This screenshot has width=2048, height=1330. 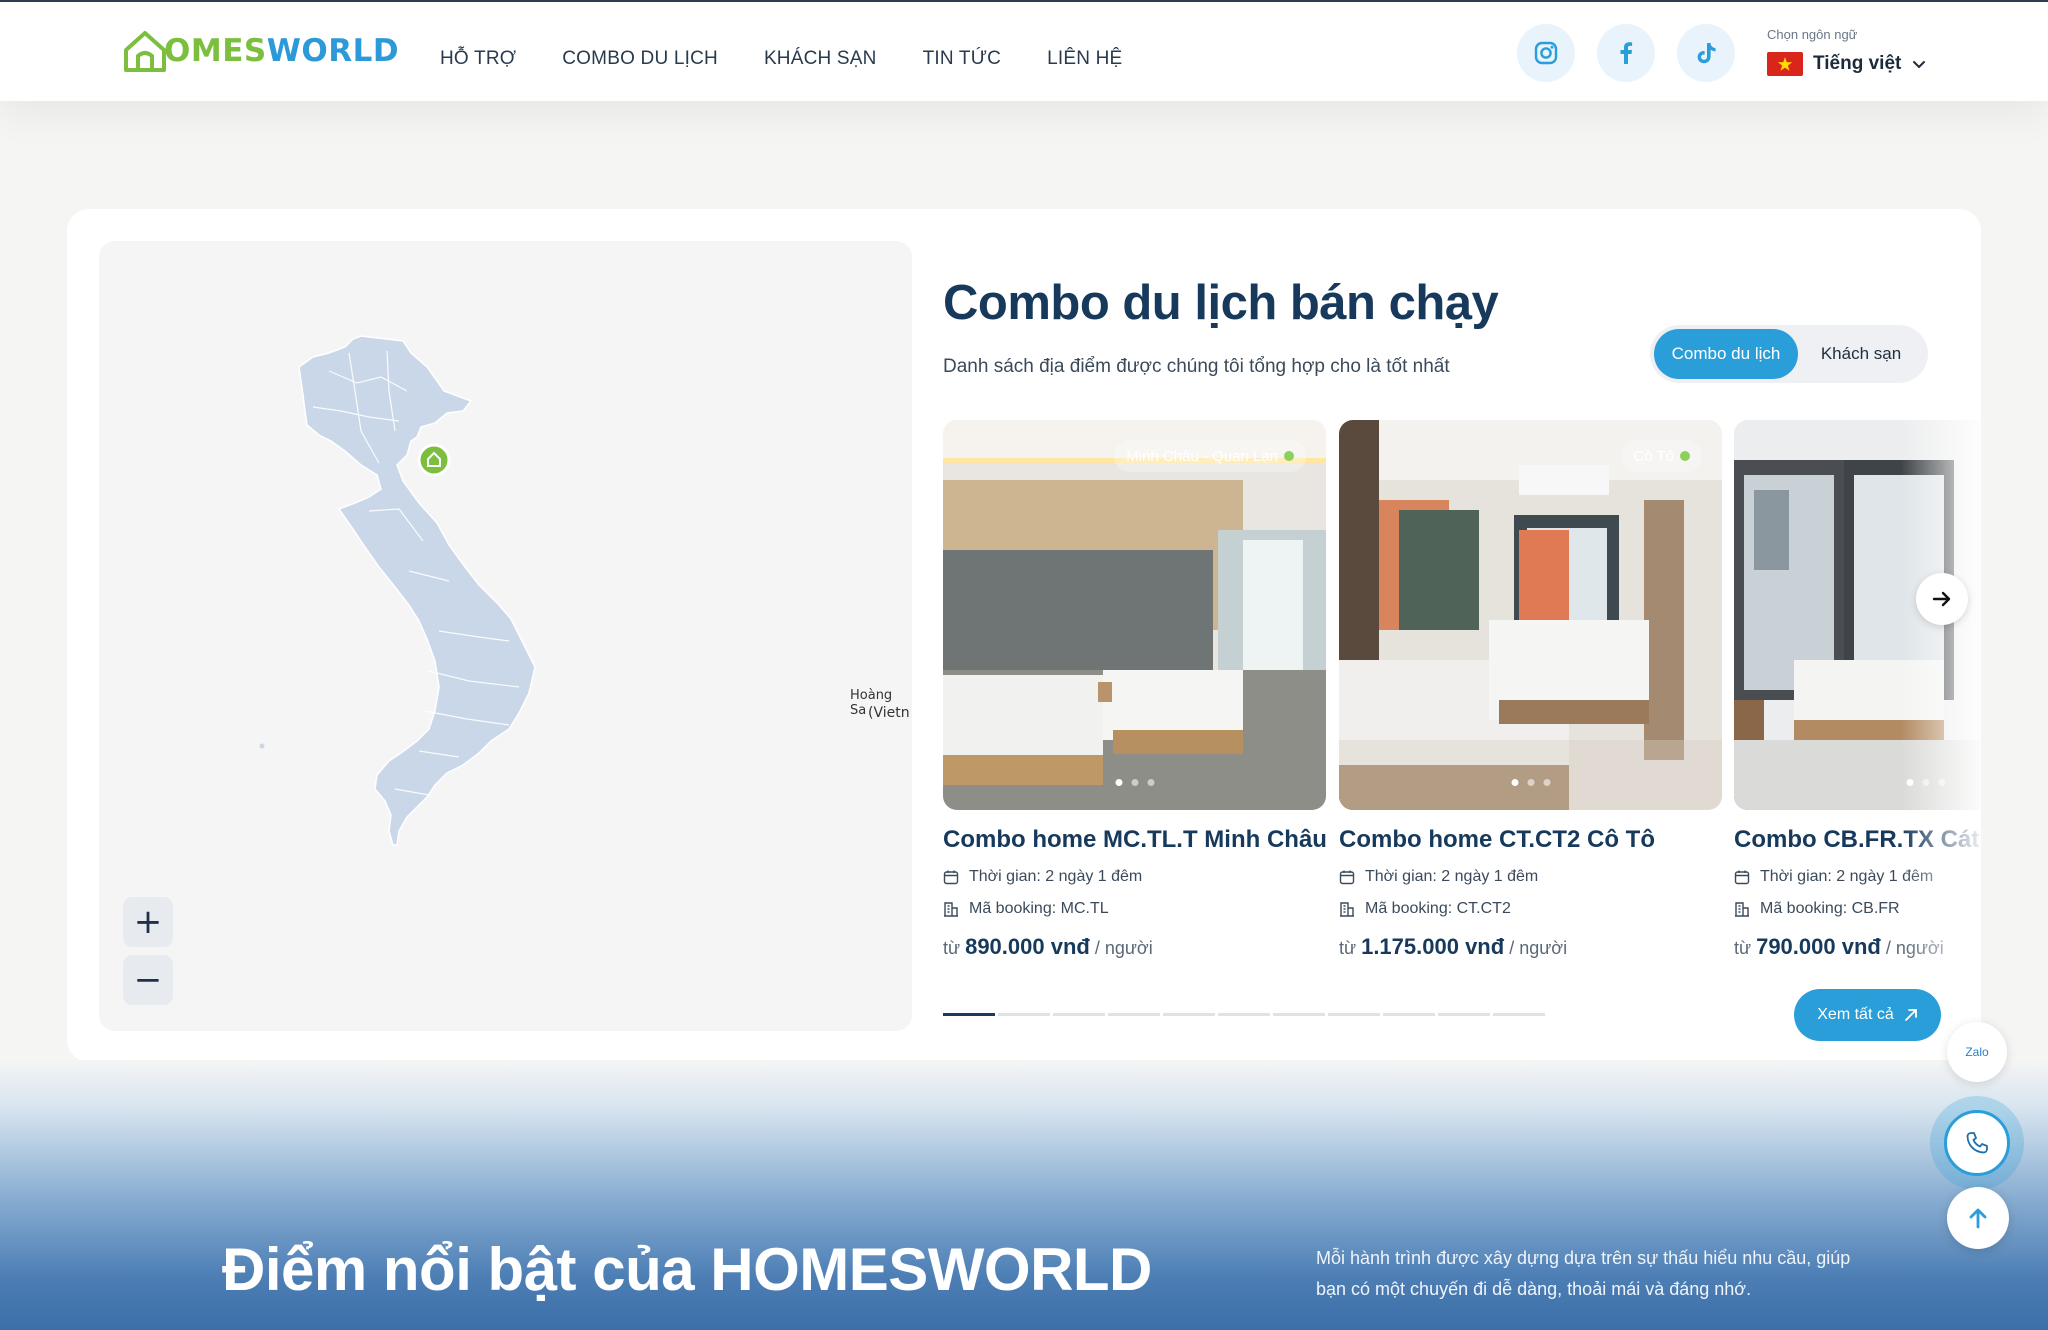 What do you see at coordinates (1530, 840) in the screenshot?
I see `tour-name: Combo home CT.CT2 Cô Tô` at bounding box center [1530, 840].